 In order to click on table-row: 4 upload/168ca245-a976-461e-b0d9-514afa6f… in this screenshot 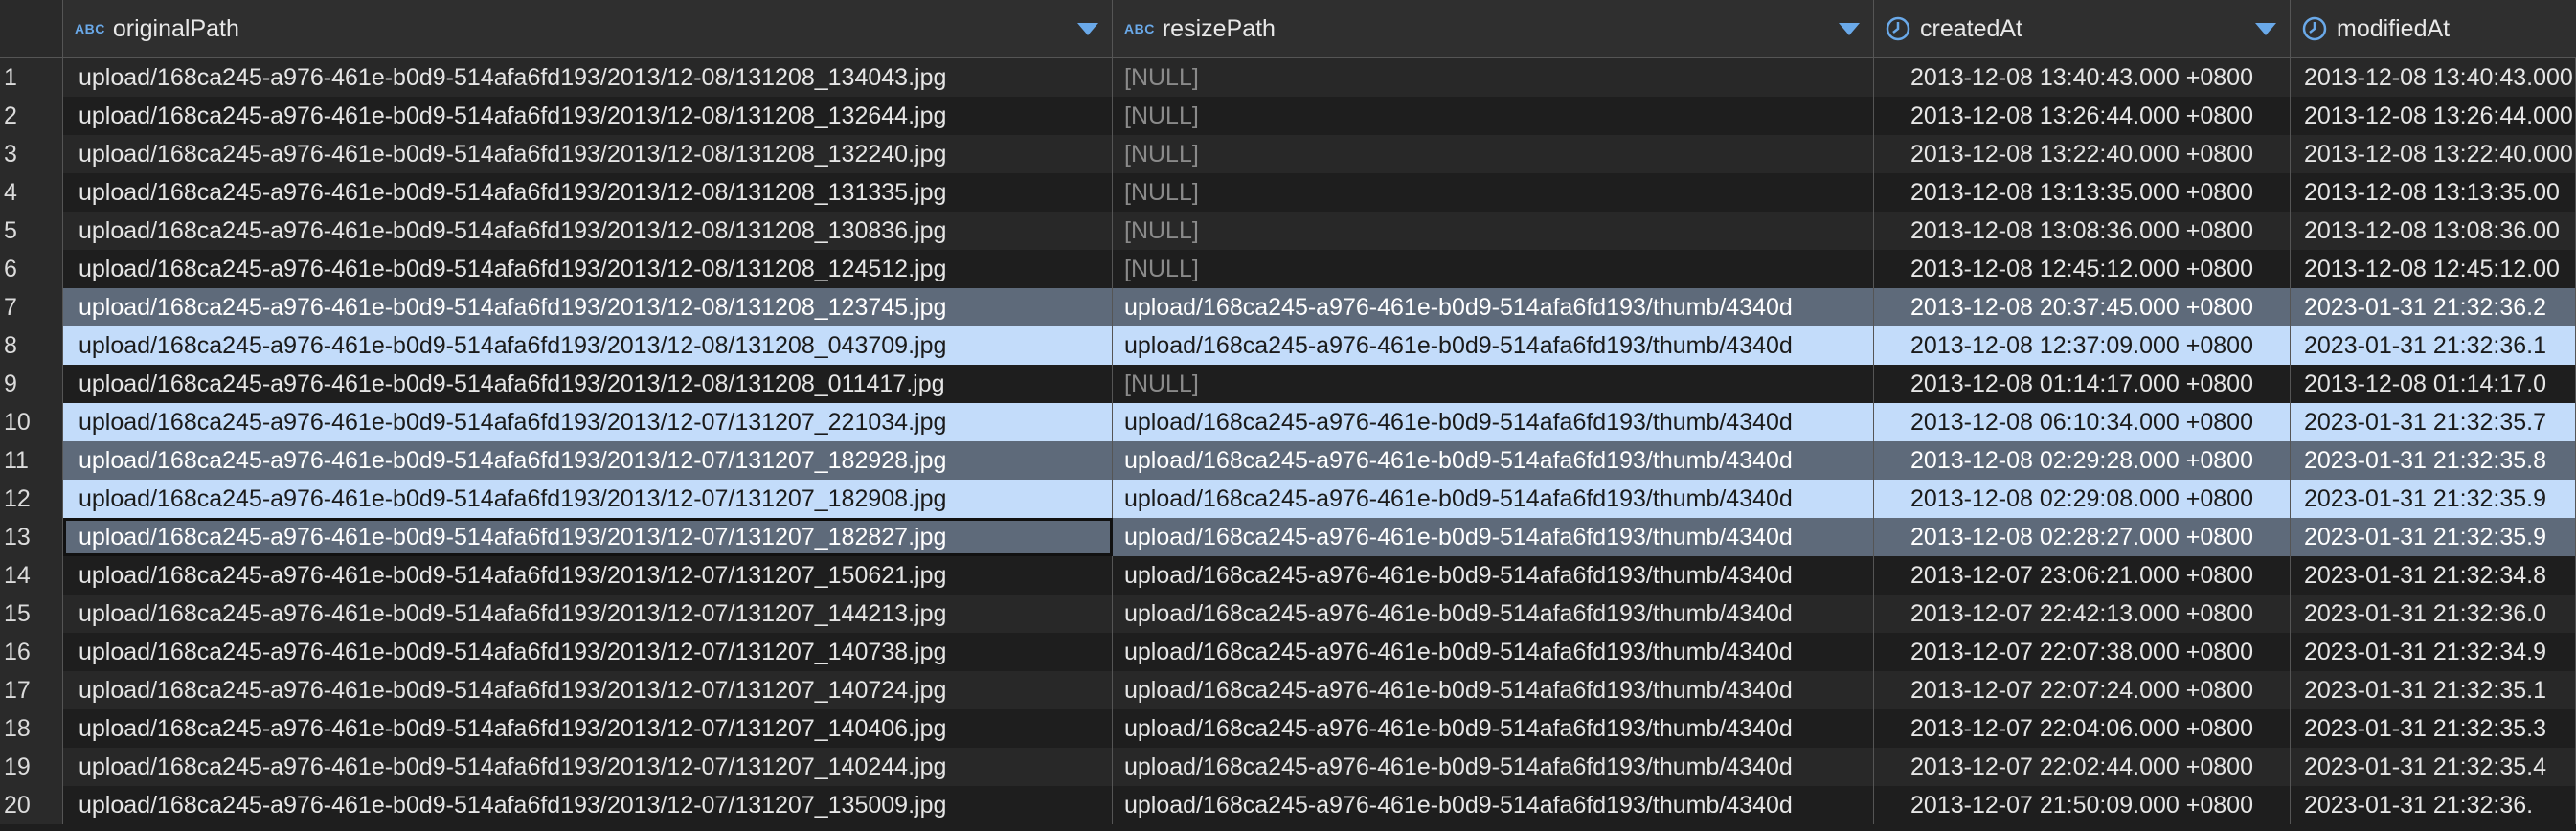, I will do `click(1288, 192)`.